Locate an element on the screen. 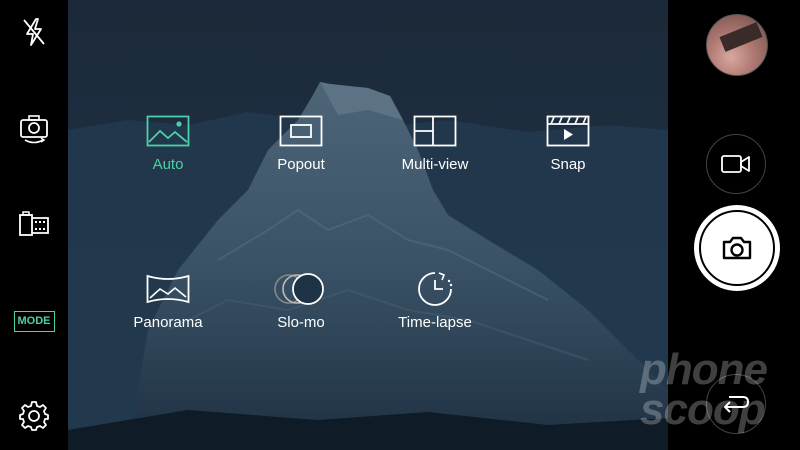 The width and height of the screenshot is (800, 450). mode-label: Auto is located at coordinates (168, 164).